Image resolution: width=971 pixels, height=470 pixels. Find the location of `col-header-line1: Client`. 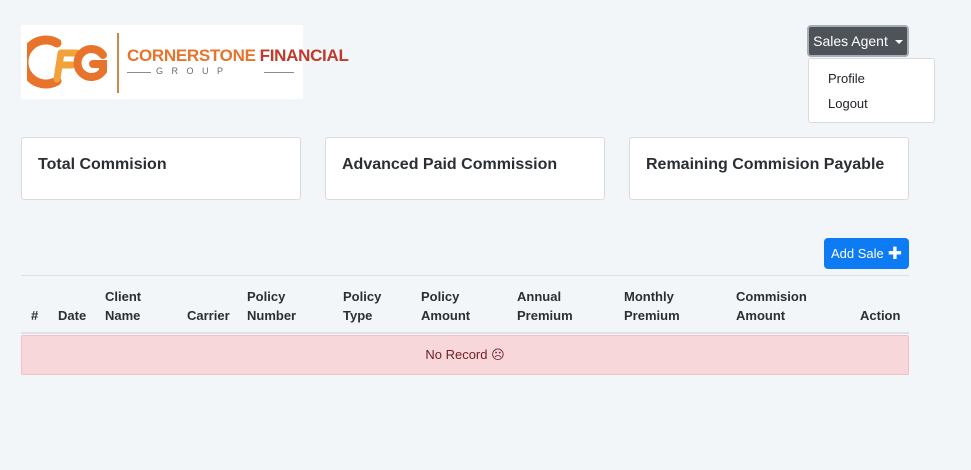

col-header-line1: Client is located at coordinates (123, 296).